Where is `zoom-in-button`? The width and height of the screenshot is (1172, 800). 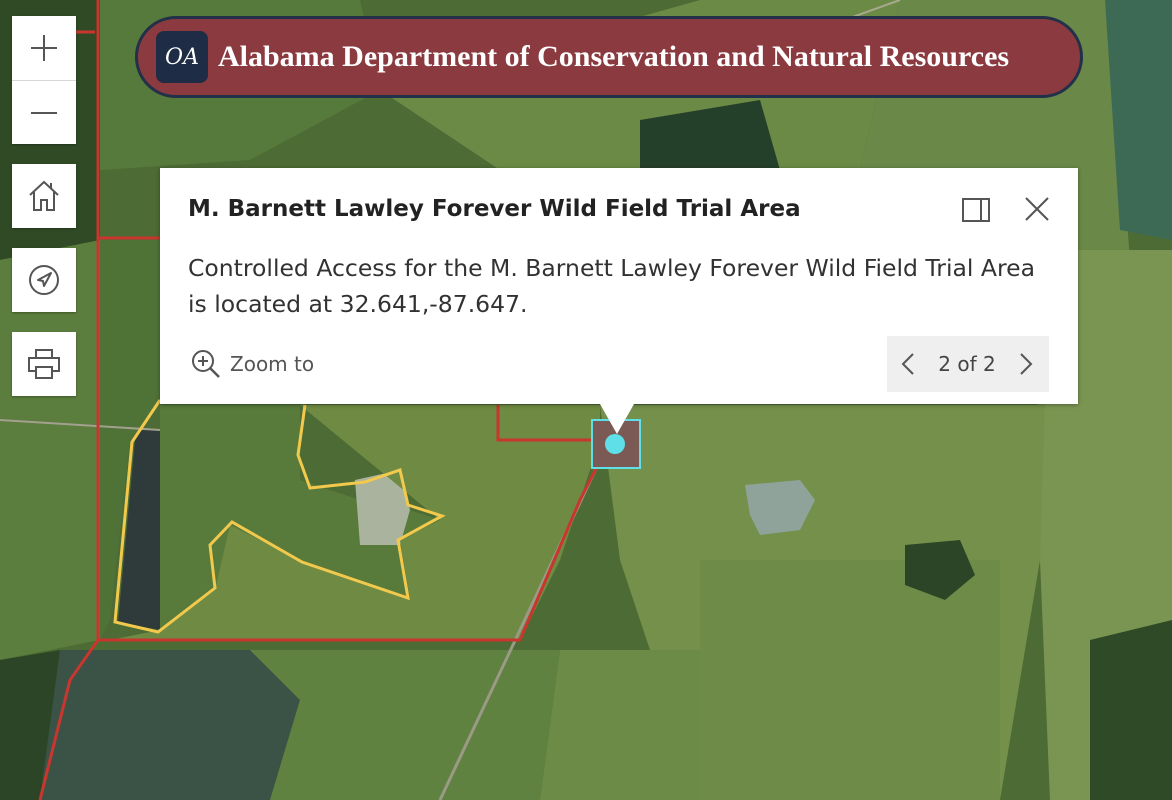 zoom-in-button is located at coordinates (44, 48).